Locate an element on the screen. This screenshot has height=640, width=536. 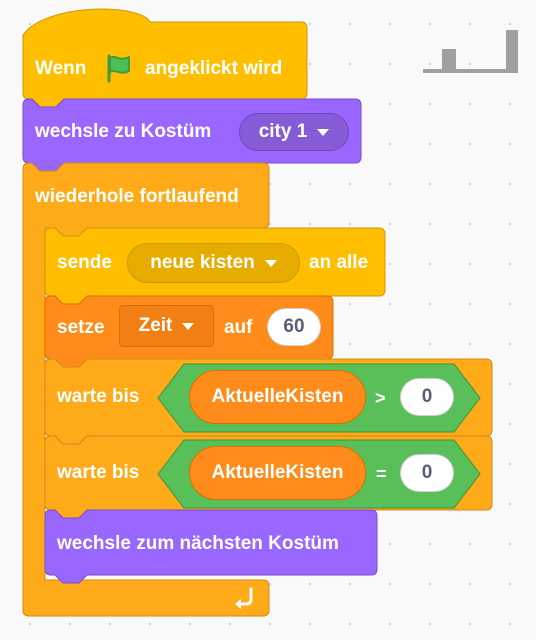
broadcast-message-value: neue kisten is located at coordinates (202, 262).